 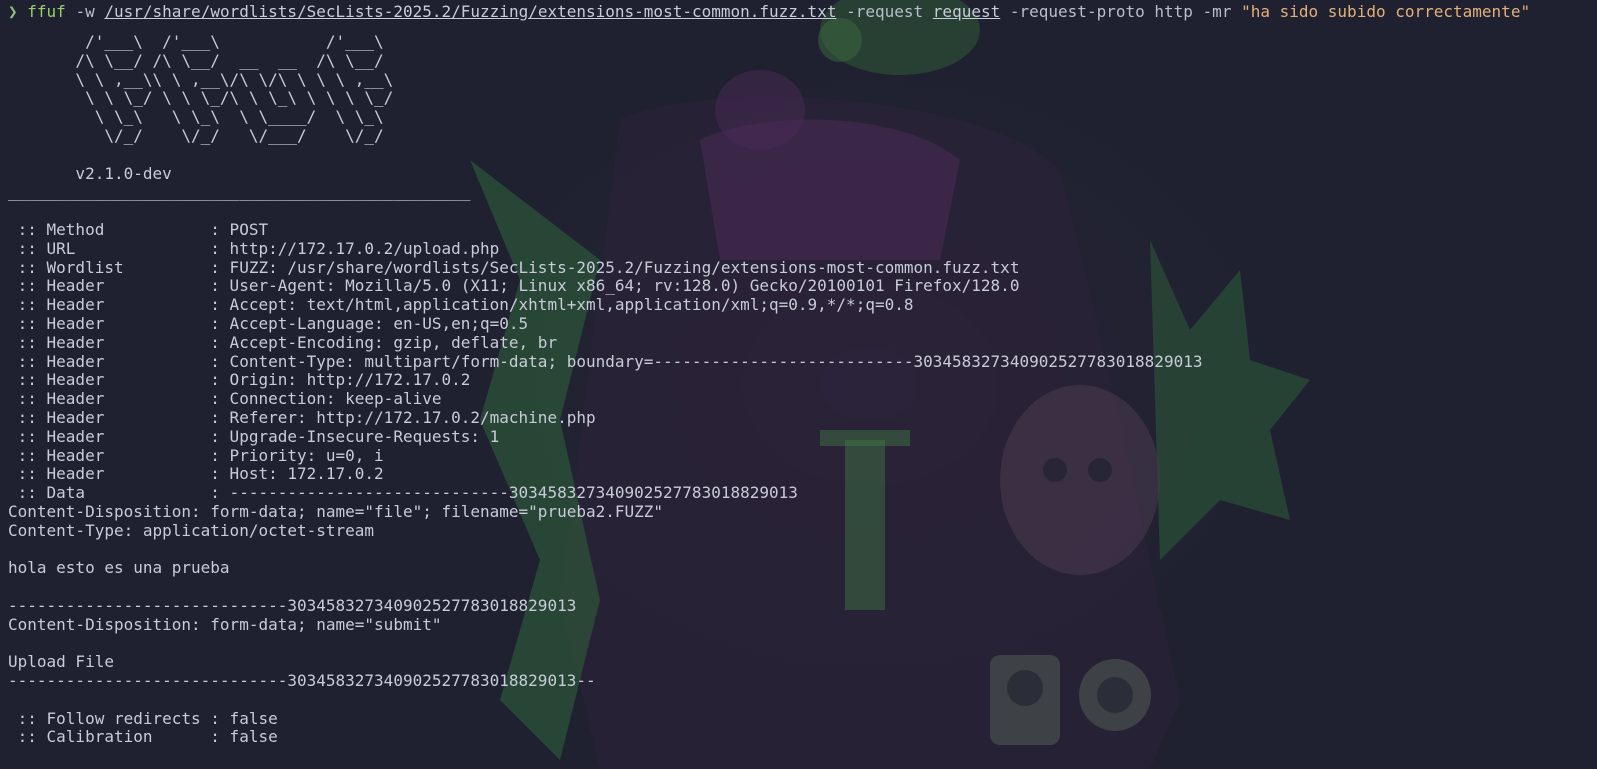 What do you see at coordinates (143, 737) in the screenshot?
I see `option-calibration: :: Calibration : false` at bounding box center [143, 737].